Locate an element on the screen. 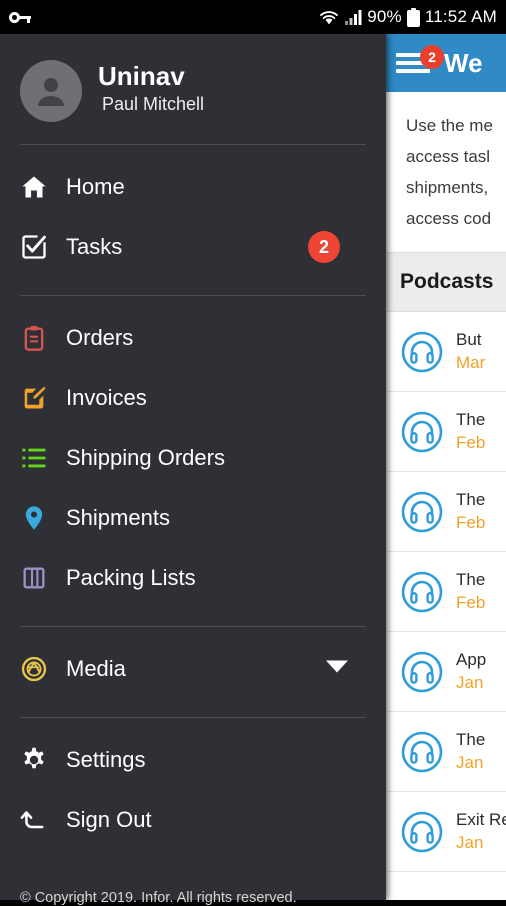 The image size is (506, 906). sidebar-item-orders: Orders is located at coordinates (193, 338).